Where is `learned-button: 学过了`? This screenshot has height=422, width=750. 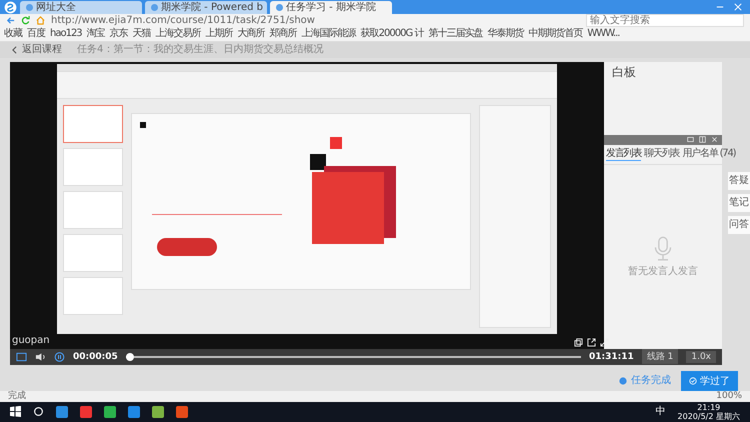 learned-button: 学过了 is located at coordinates (709, 380).